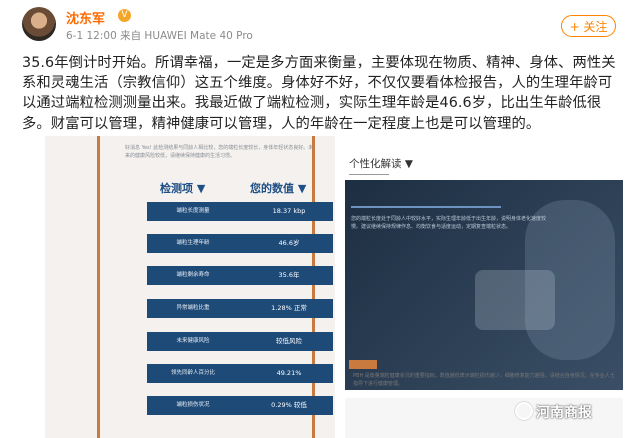 The width and height of the screenshot is (640, 438). What do you see at coordinates (313, 287) in the screenshot?
I see `frame-line-right` at bounding box center [313, 287].